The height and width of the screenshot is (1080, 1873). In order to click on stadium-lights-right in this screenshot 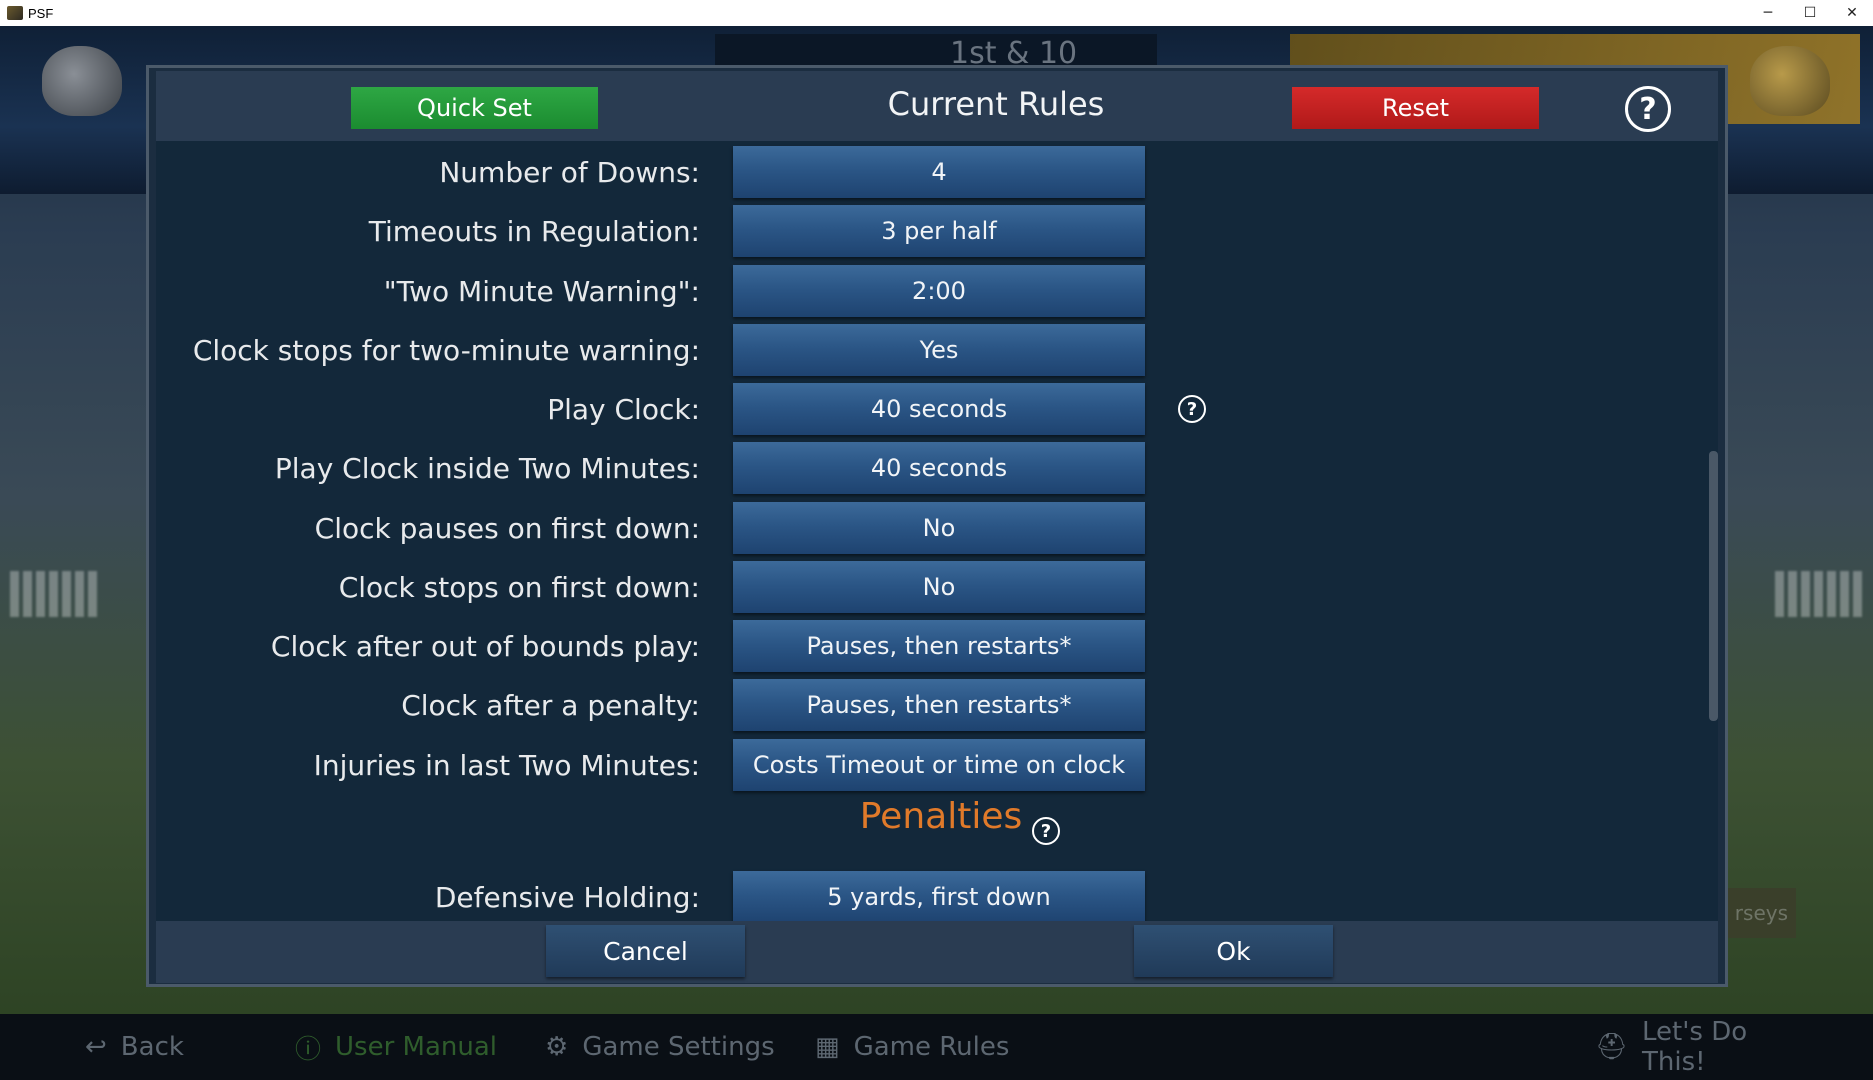, I will do `click(1820, 594)`.